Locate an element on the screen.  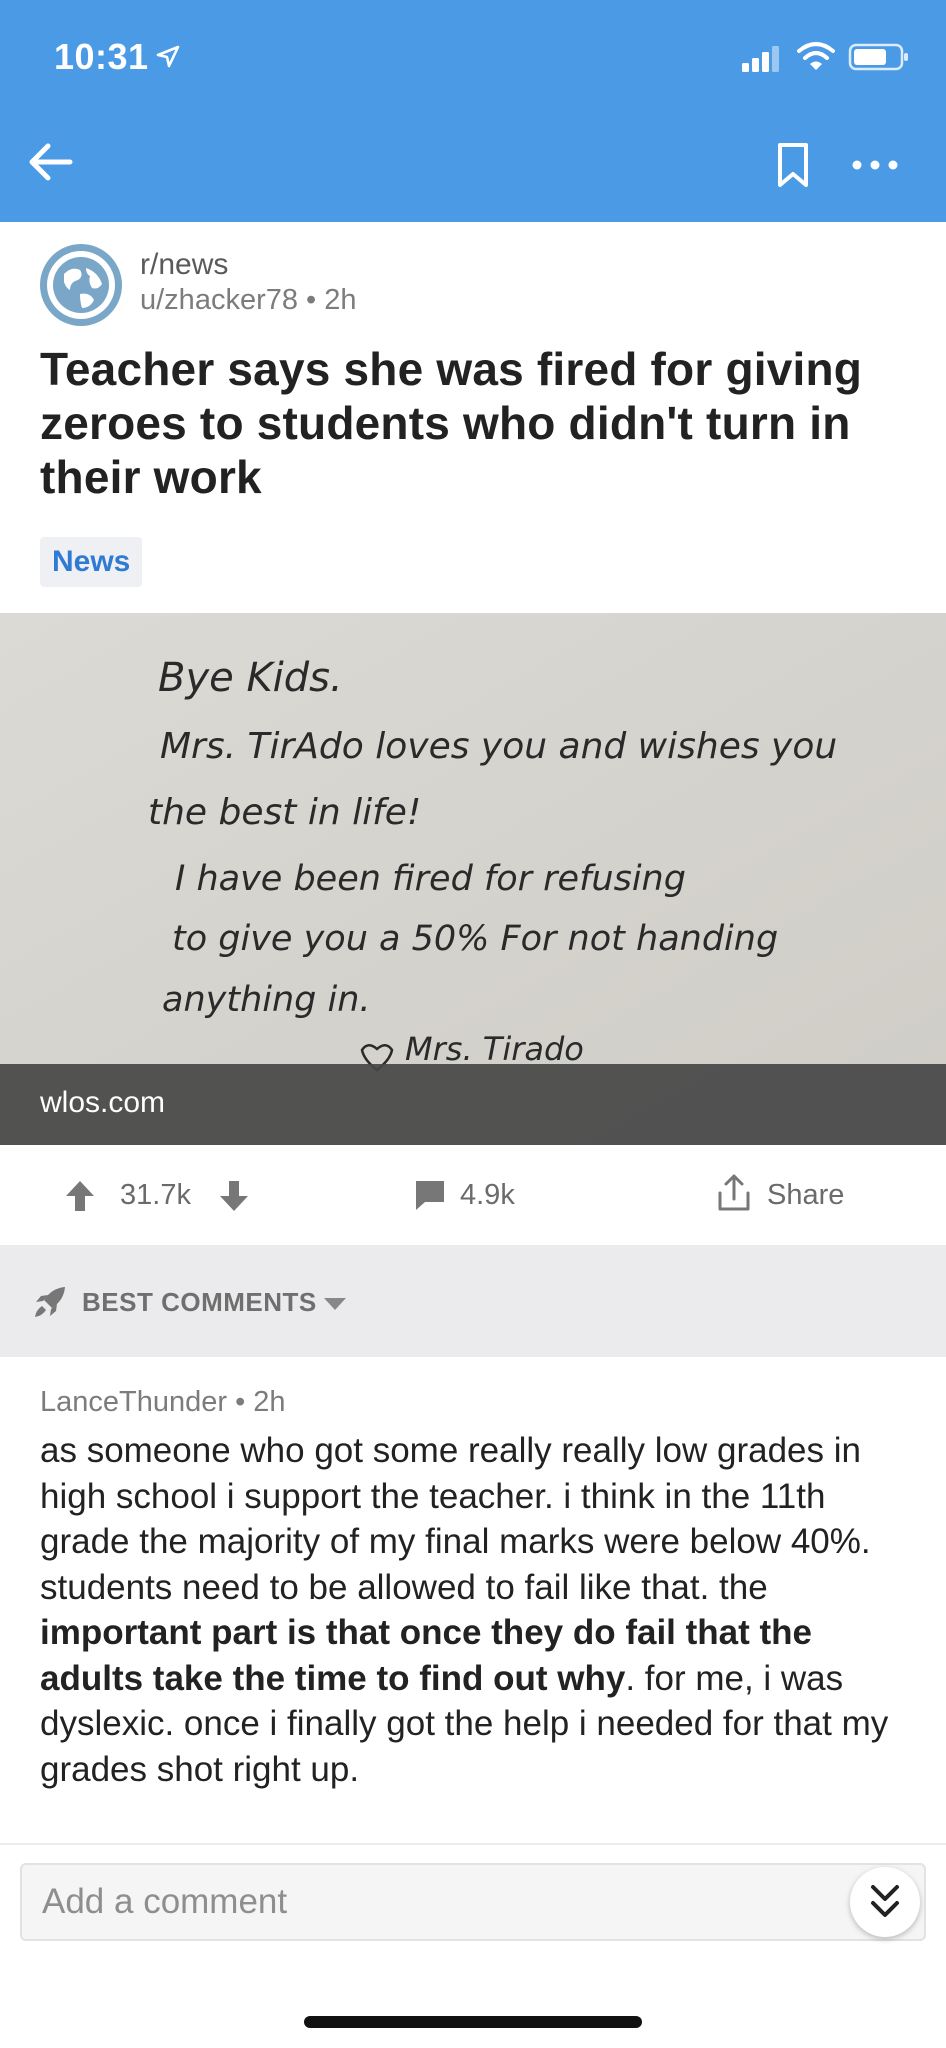
chevron-down-icon is located at coordinates (335, 1304).